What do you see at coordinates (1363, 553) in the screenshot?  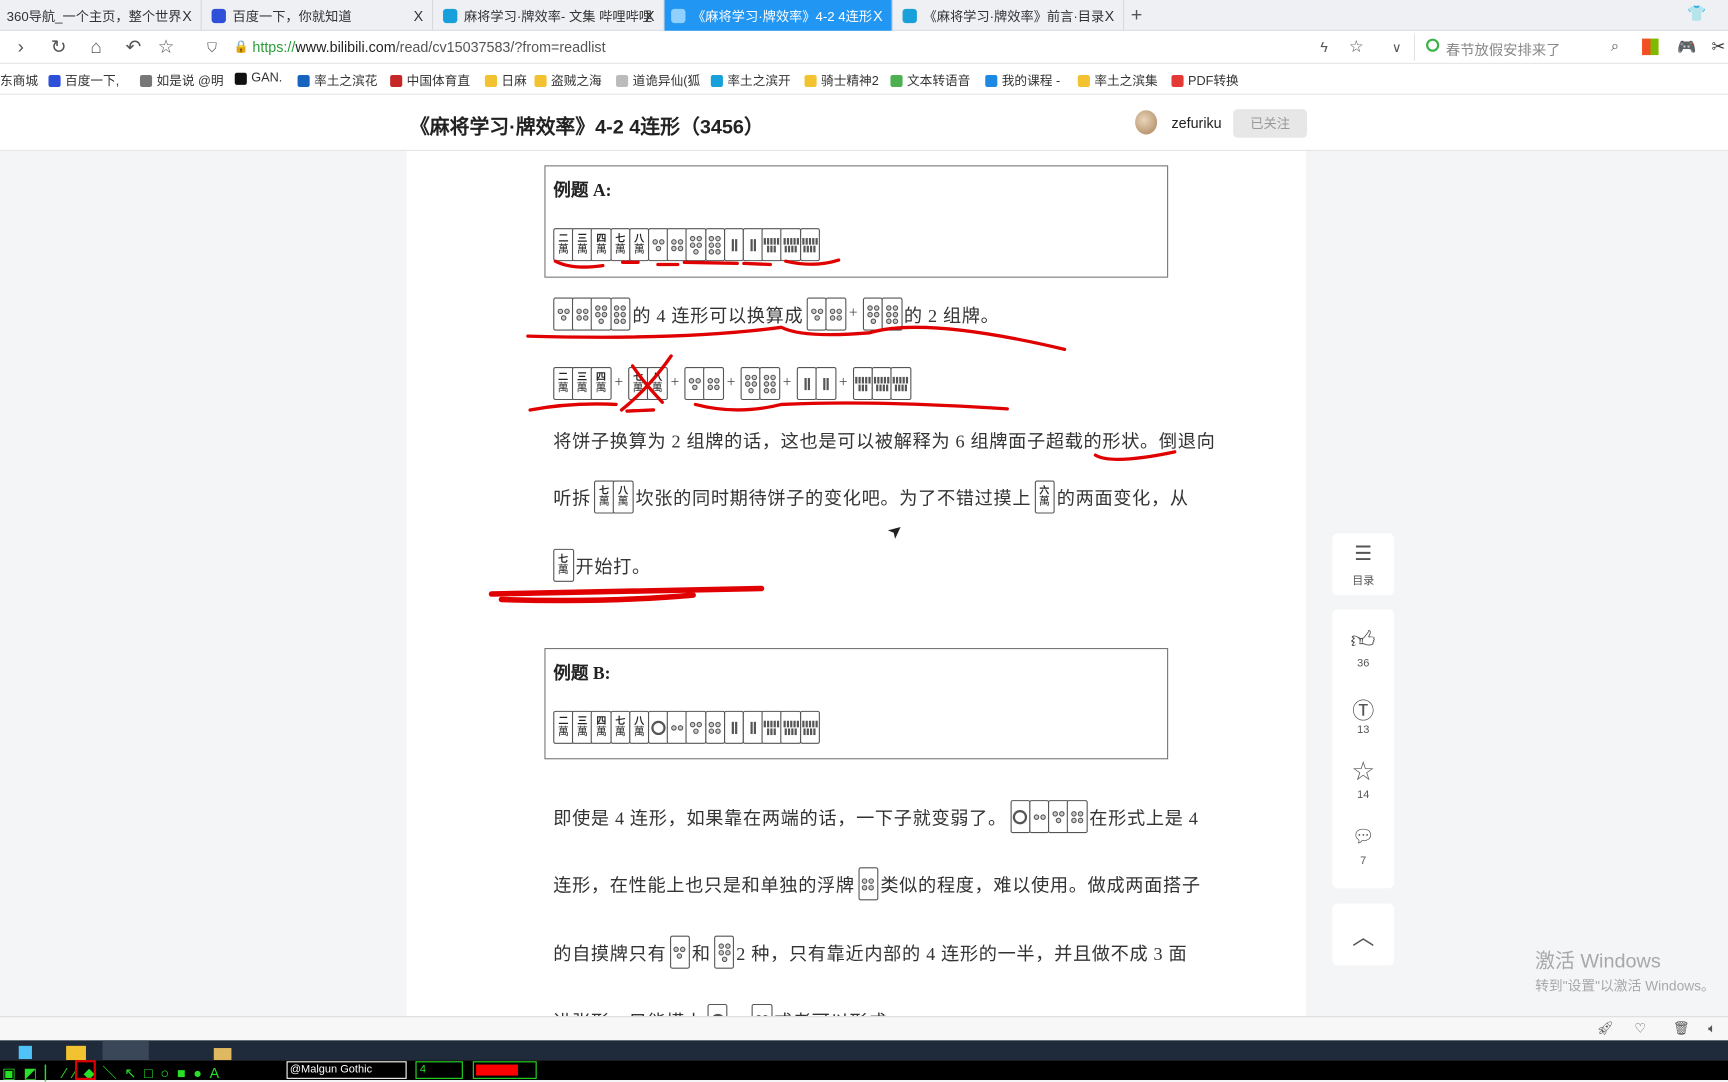 I see `list-icon: ☰` at bounding box center [1363, 553].